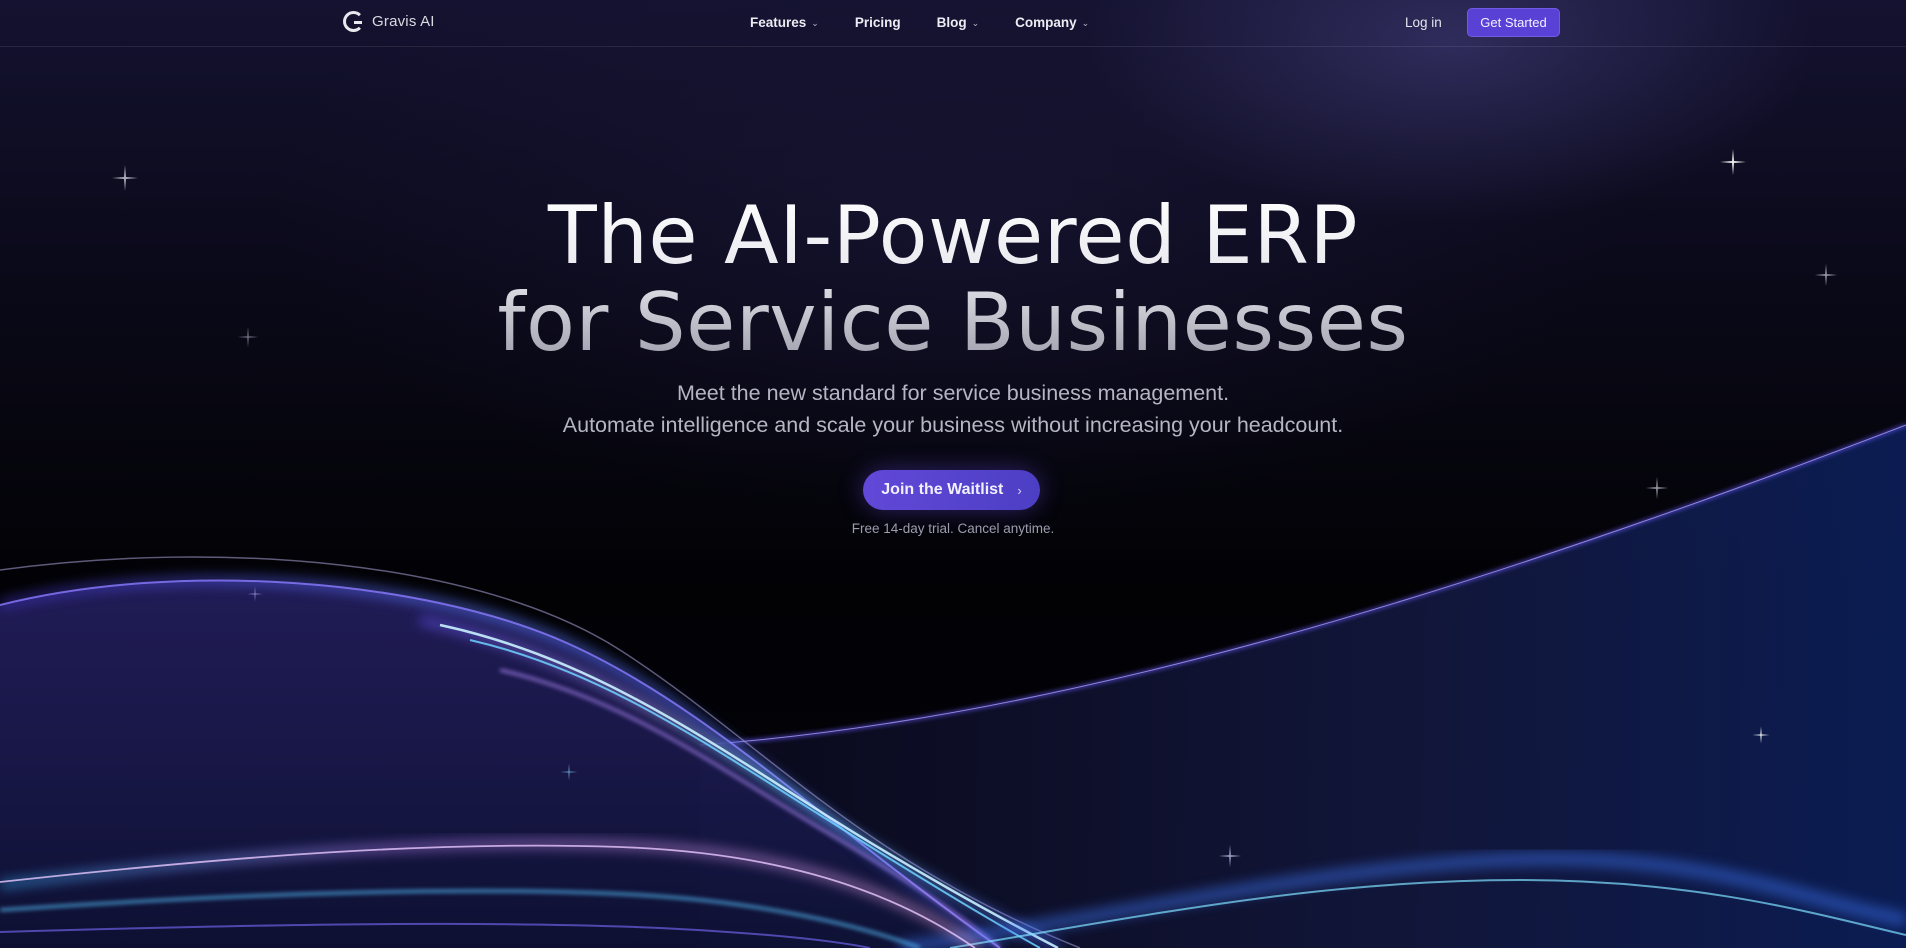 The image size is (1906, 948). Describe the element at coordinates (953, 528) in the screenshot. I see `trial-note: Free 14-day trial. Cancel anytime.` at that location.